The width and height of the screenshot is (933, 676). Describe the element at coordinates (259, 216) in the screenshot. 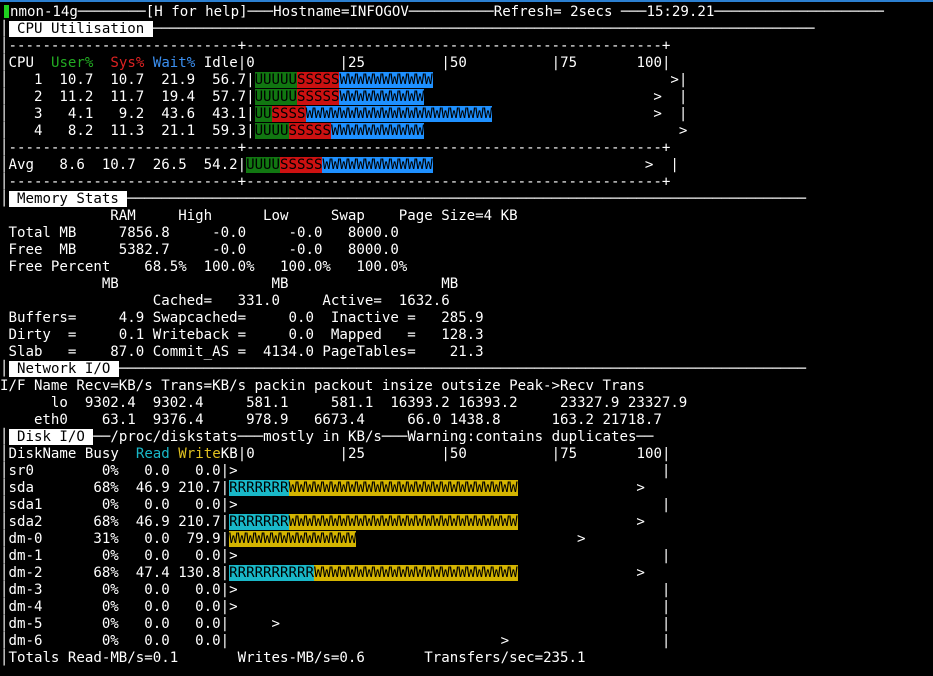

I see `memory-line: RAM High Low Swap Page Size=4 KB` at that location.